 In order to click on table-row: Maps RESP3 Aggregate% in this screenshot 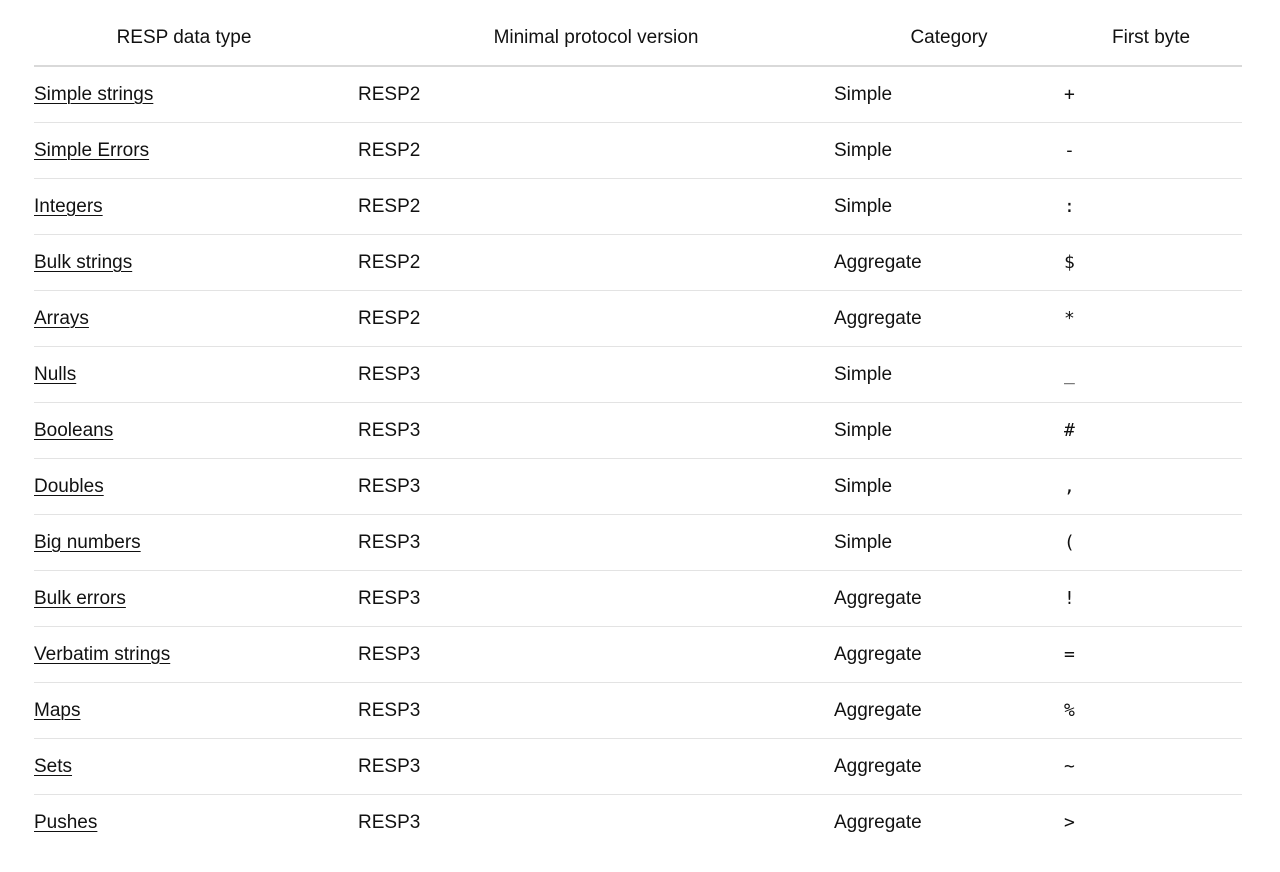, I will do `click(638, 710)`.